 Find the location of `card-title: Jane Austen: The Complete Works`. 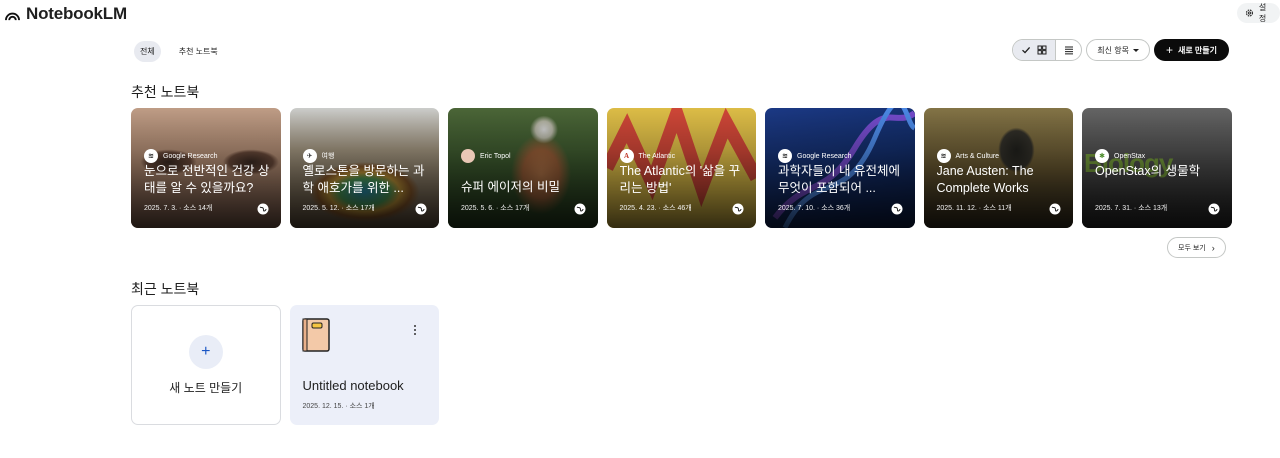

card-title: Jane Austen: The Complete Works is located at coordinates (985, 179).